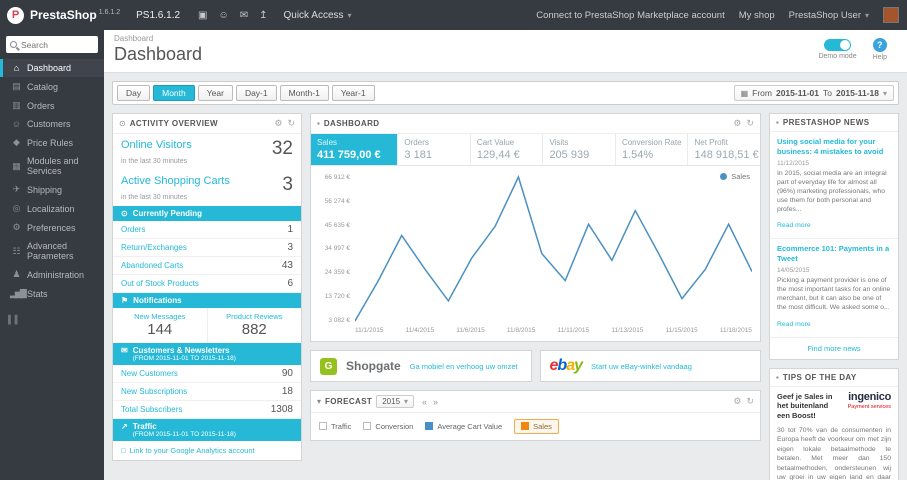  Describe the element at coordinates (158, 38) in the screenshot. I see `breadcrumb: Dashboard` at that location.